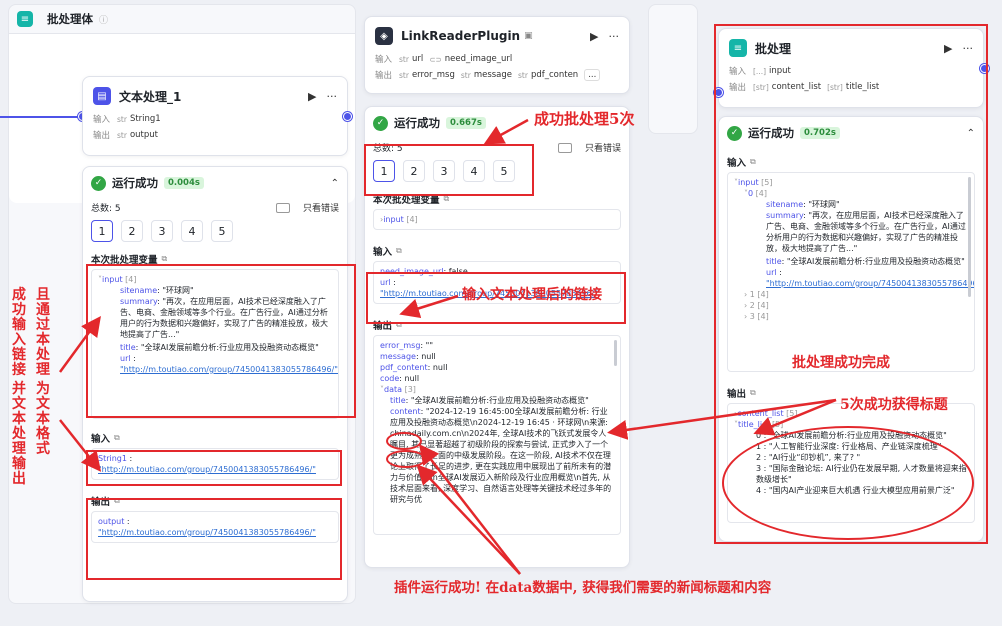  I want to click on annotation-left-col4: 为文本格式, so click(43, 419).